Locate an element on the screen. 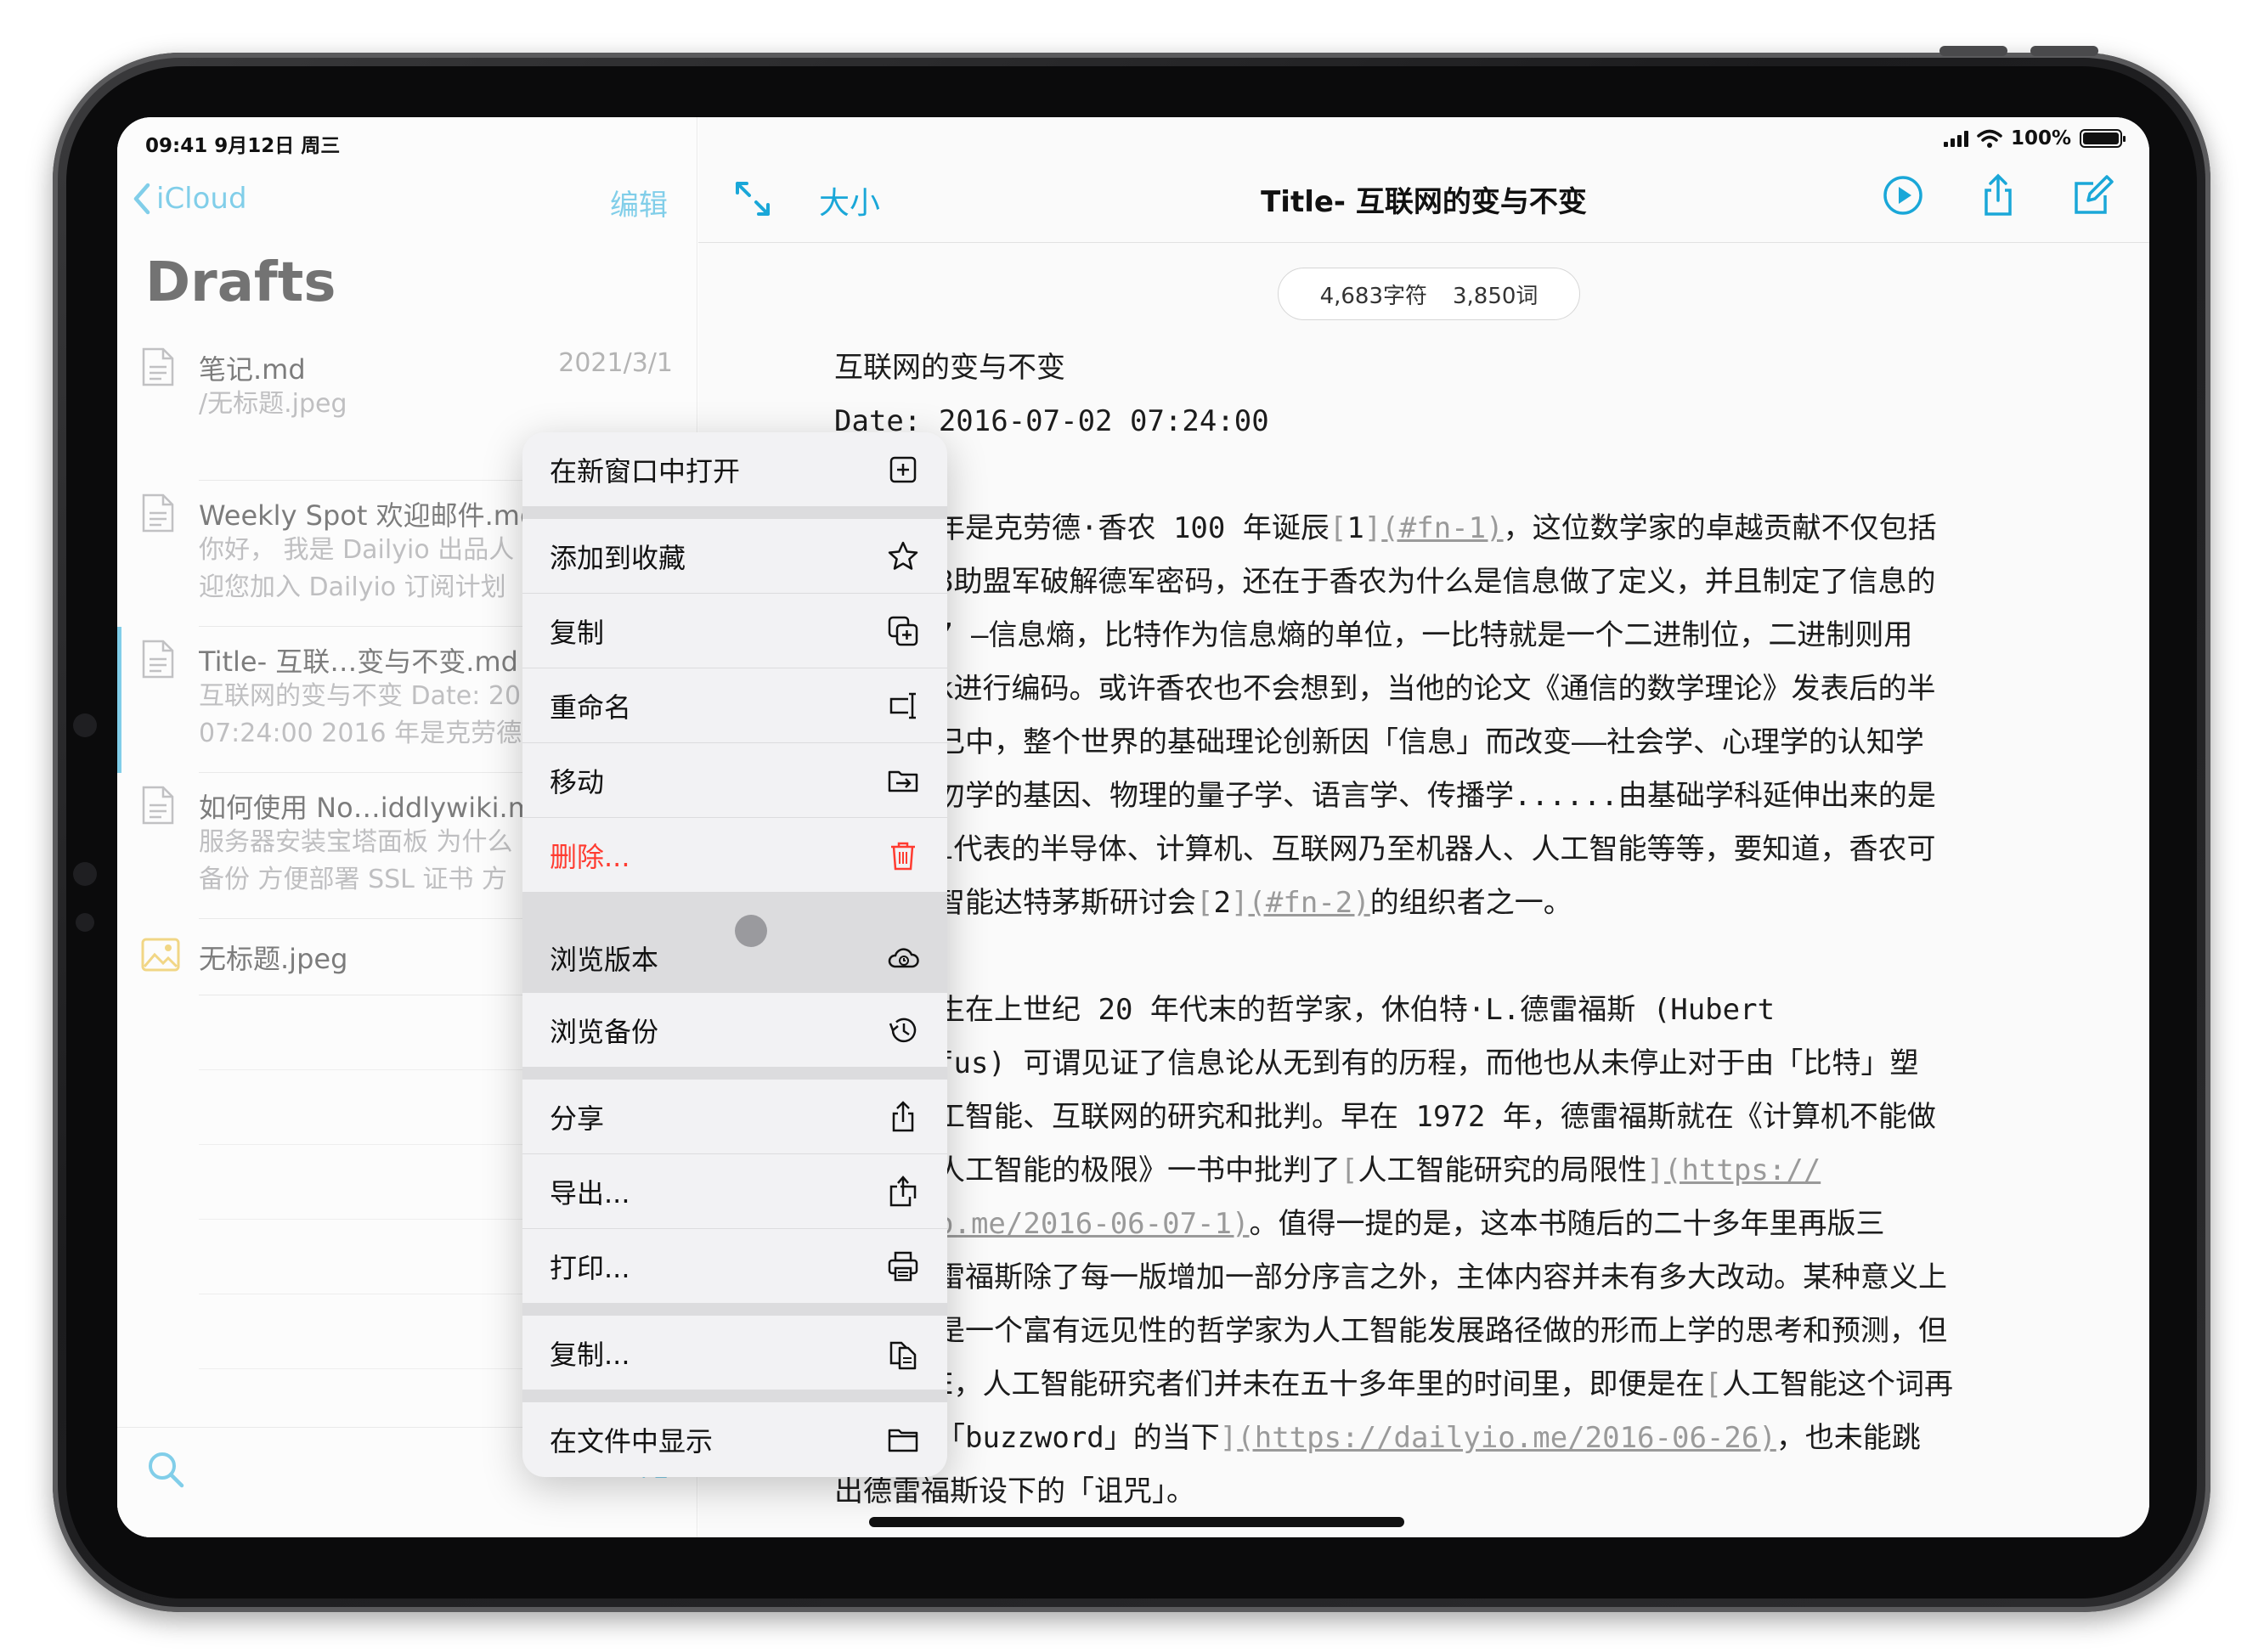 The height and width of the screenshot is (1652, 2264). status-bar: 09:41 9月12日 周三 100% is located at coordinates (1133, 139).